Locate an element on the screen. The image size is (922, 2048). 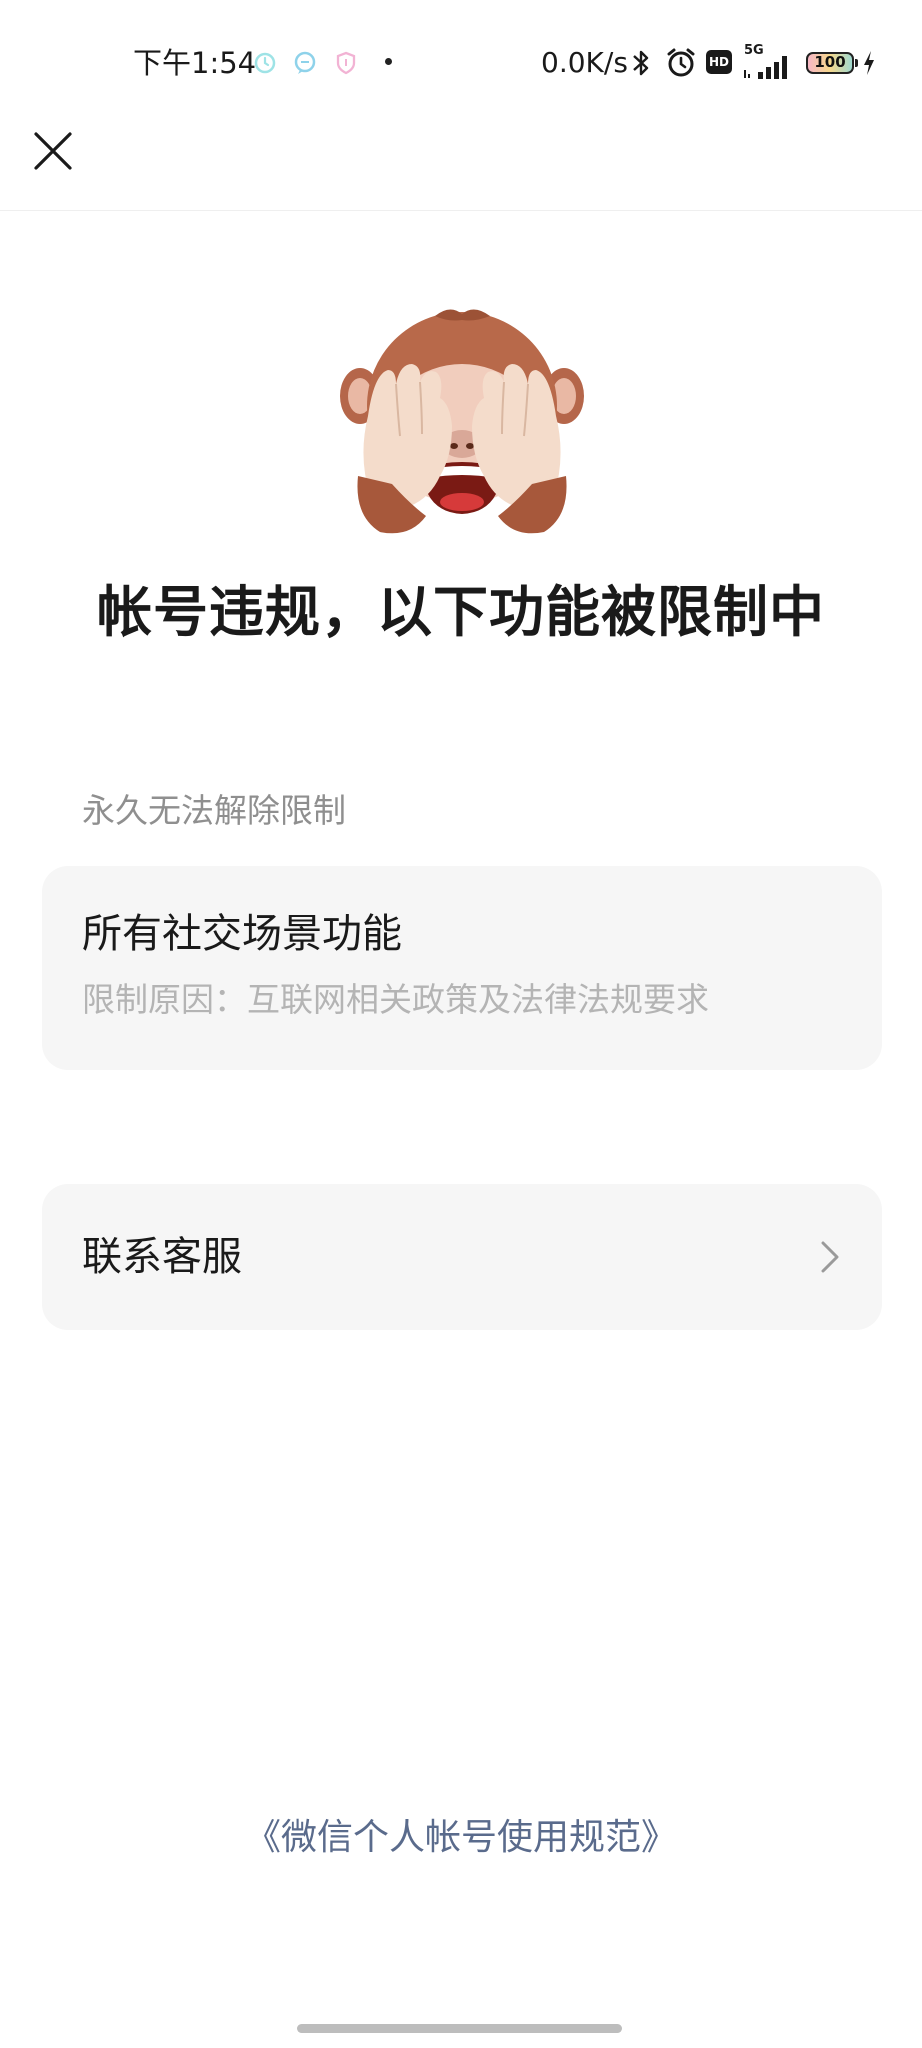
restricted-feature-title: 所有社交场景功能 is located at coordinates (242, 934).